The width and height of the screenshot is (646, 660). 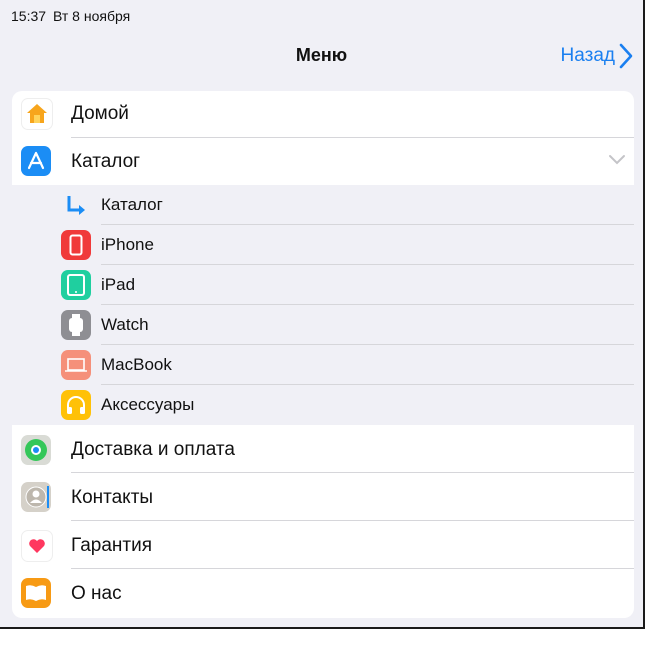 I want to click on menu-item-label: Гарантия, so click(x=112, y=545).